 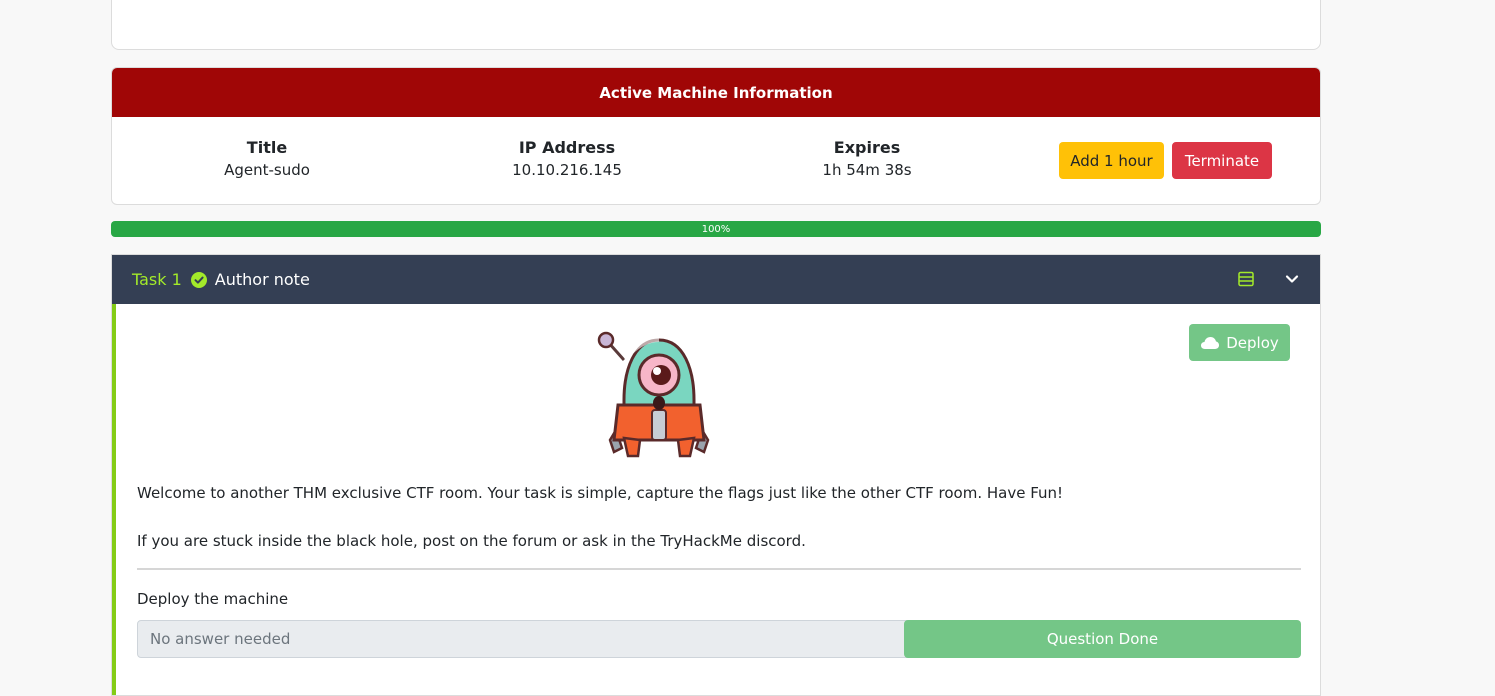 I want to click on previous-card, so click(x=716, y=25).